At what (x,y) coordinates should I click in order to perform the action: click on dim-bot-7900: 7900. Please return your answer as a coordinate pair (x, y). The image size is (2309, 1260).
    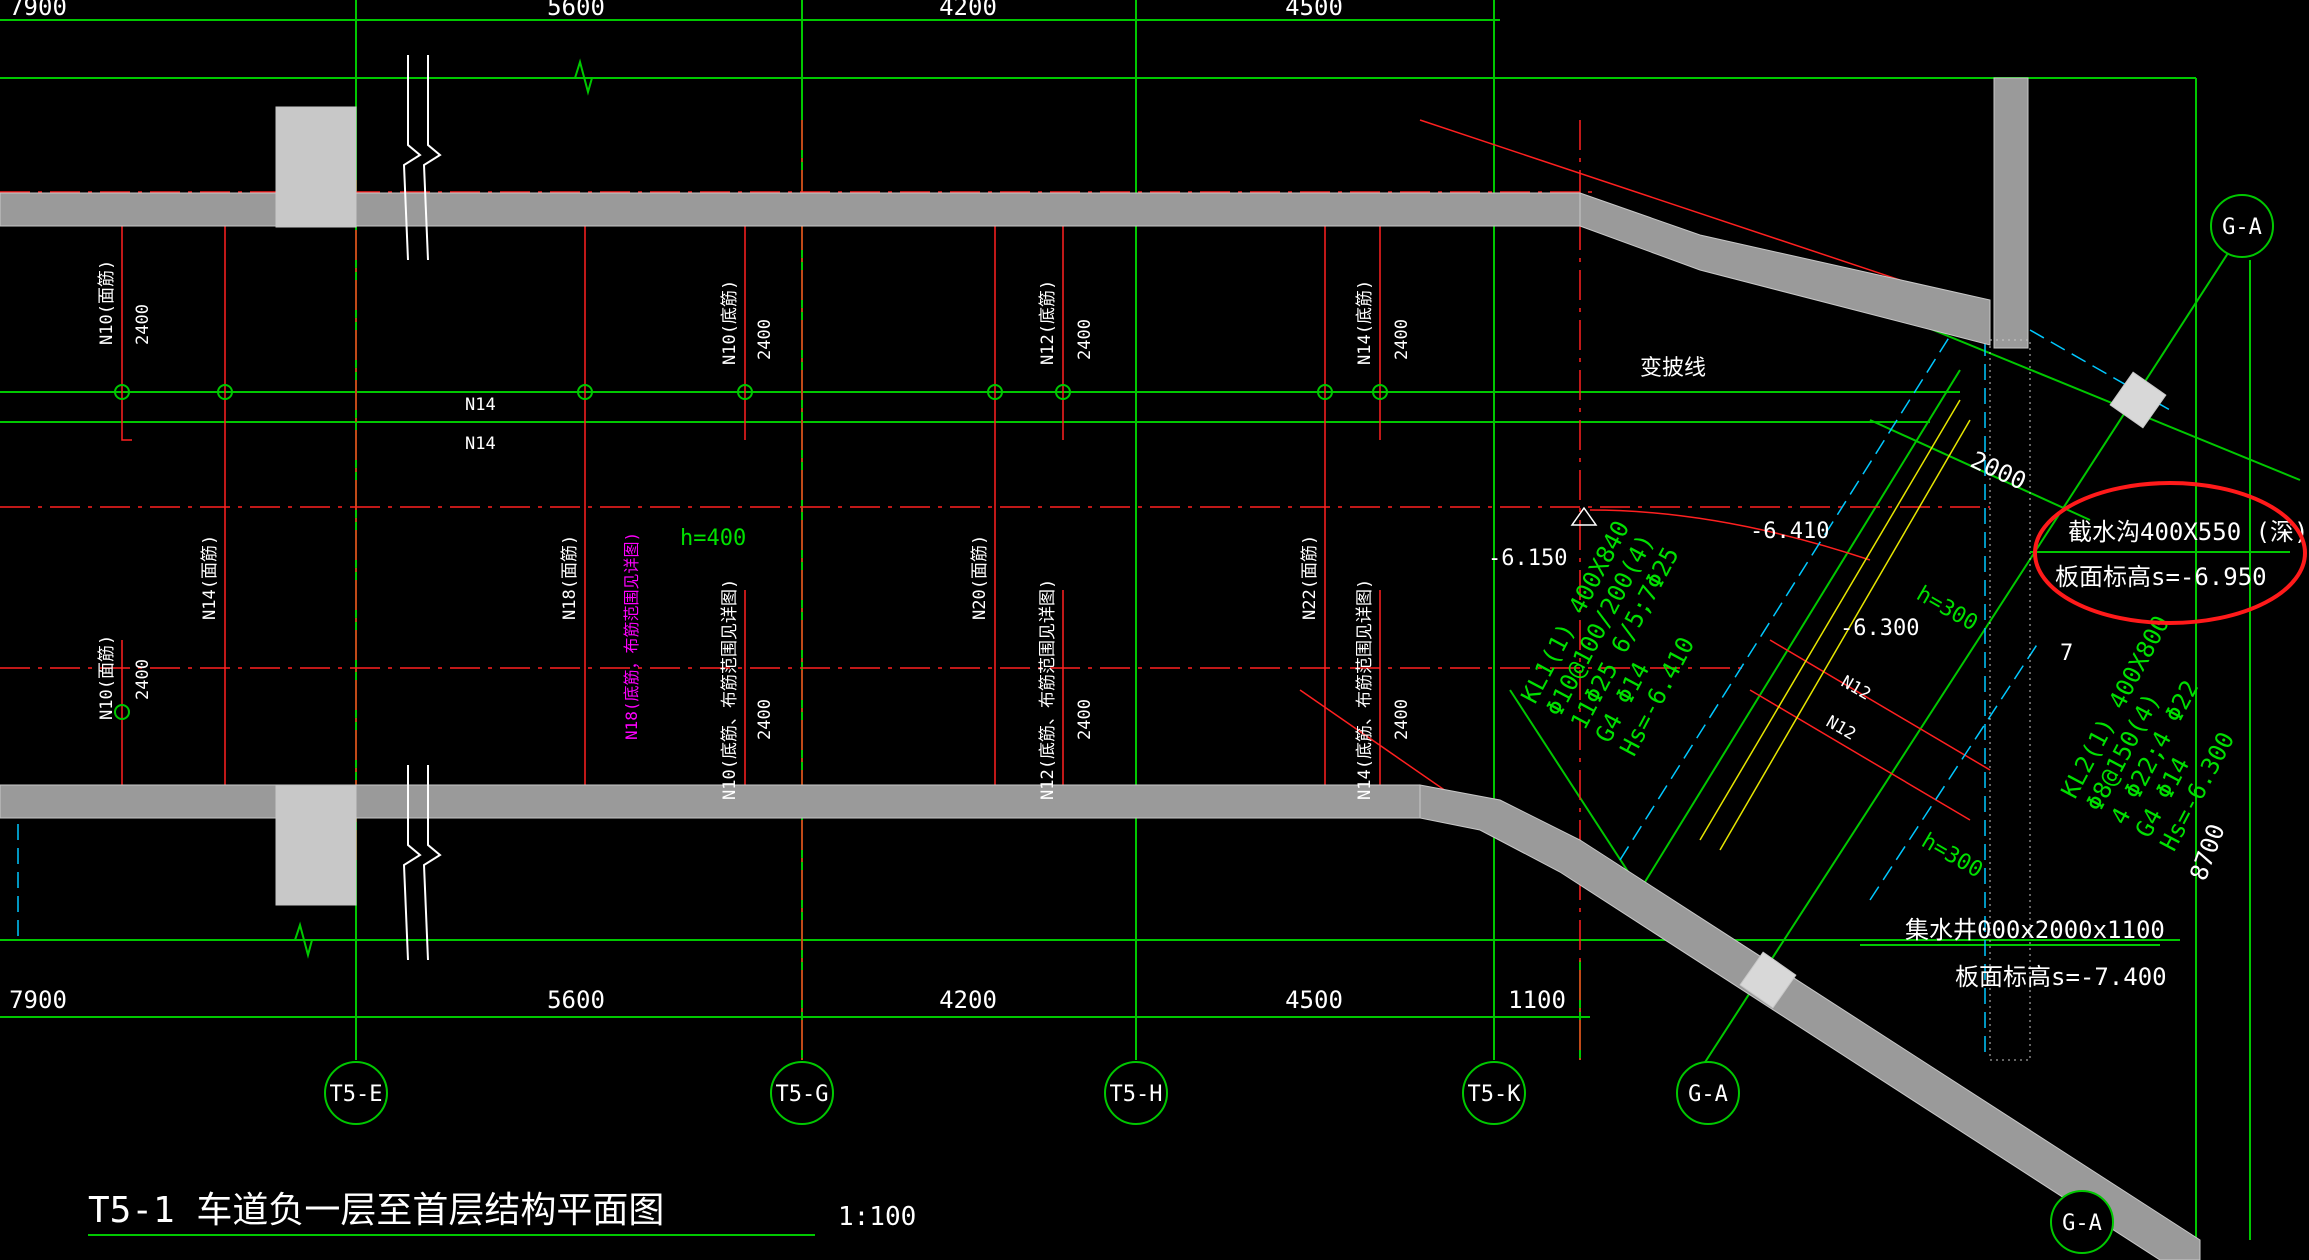
    Looking at the image, I should click on (38, 1000).